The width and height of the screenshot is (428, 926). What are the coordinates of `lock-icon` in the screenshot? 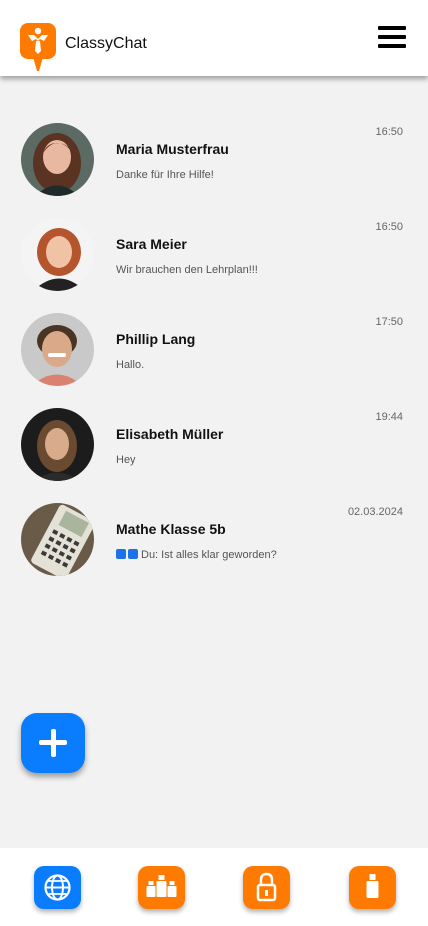 It's located at (266, 887).